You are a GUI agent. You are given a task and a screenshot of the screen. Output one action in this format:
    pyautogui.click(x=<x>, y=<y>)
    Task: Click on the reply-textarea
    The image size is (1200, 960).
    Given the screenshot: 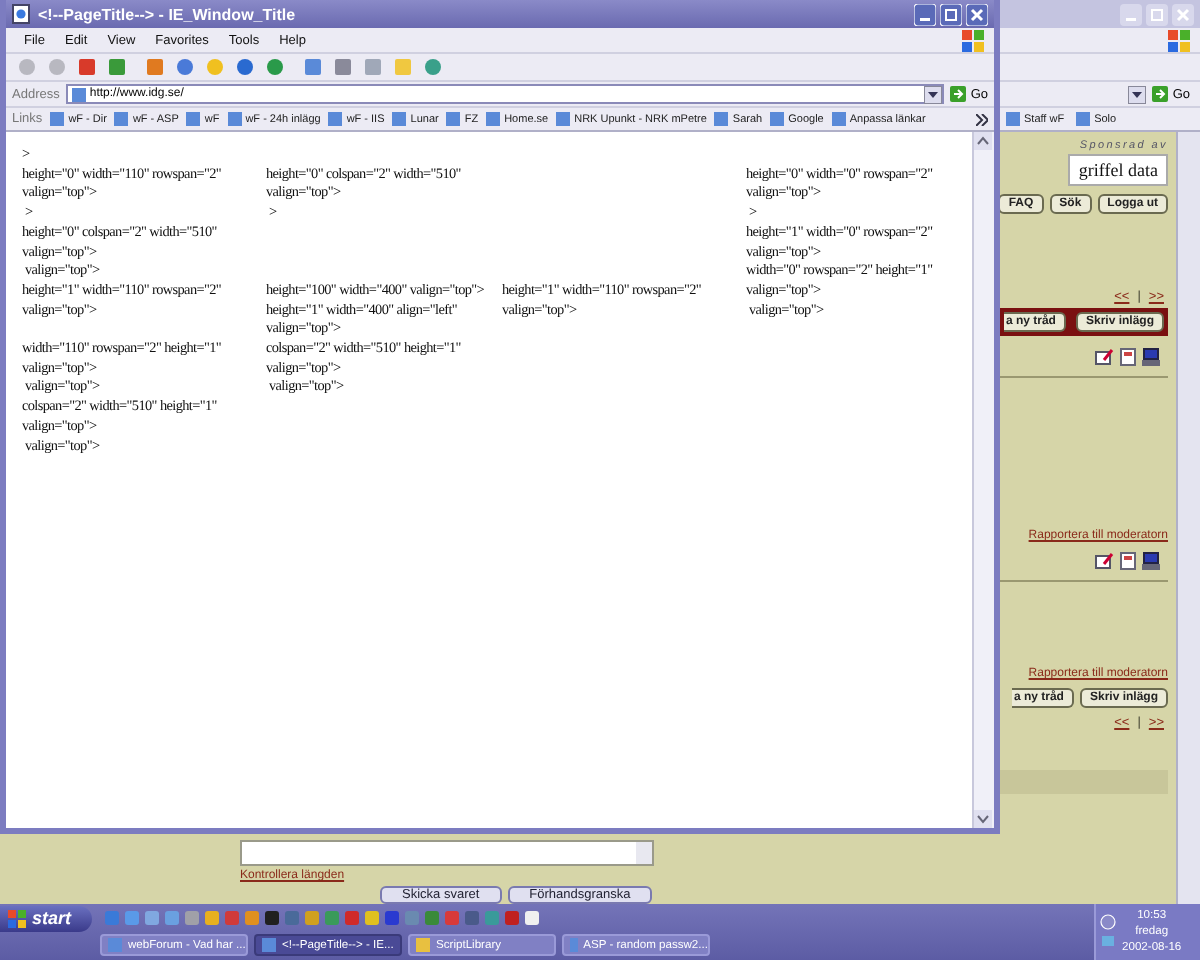 What is the action you would take?
    pyautogui.click(x=447, y=853)
    